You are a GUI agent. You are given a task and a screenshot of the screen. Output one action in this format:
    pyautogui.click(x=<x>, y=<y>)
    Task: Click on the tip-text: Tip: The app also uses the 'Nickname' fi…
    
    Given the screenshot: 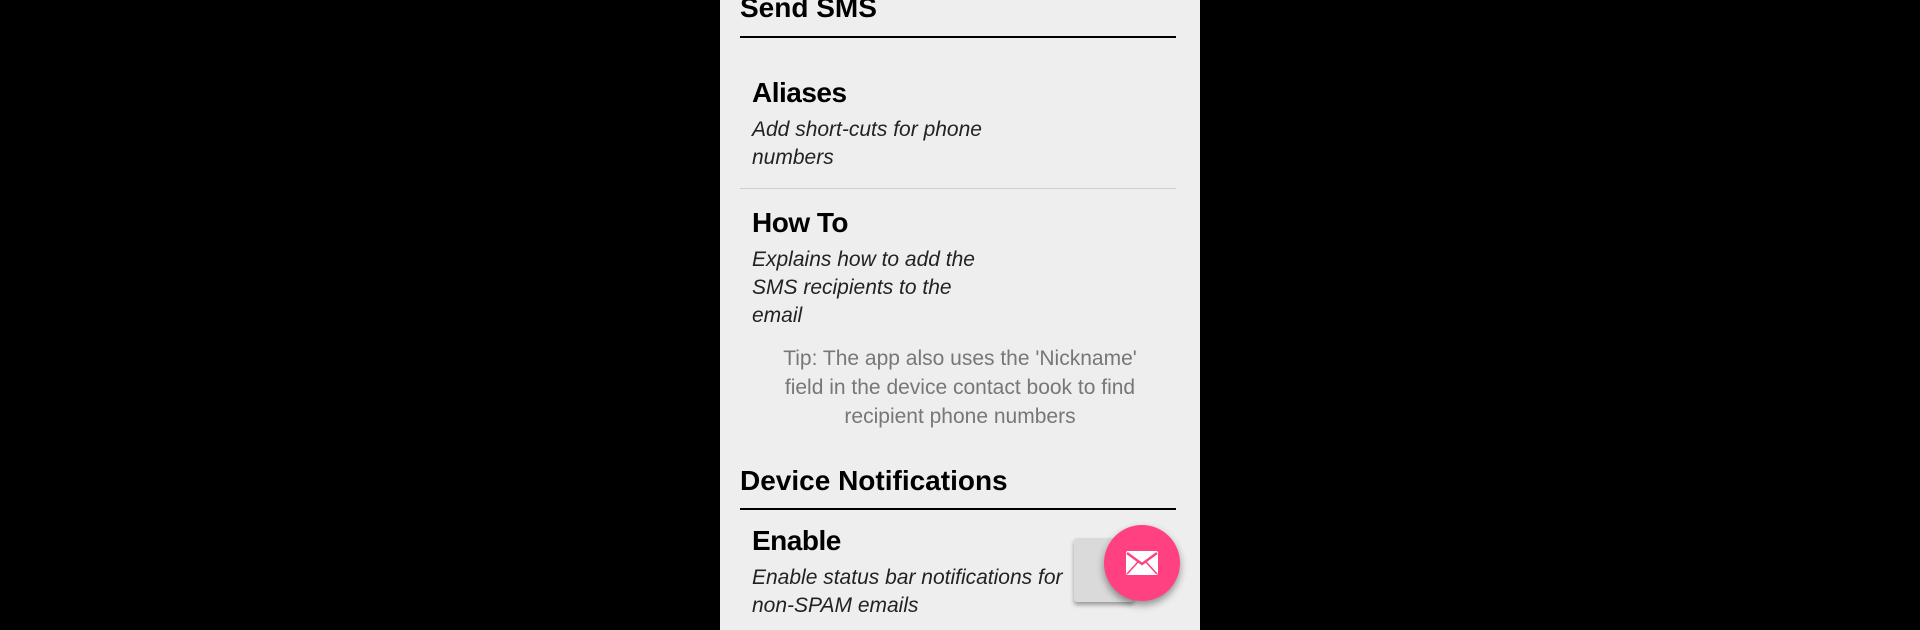 What is the action you would take?
    pyautogui.click(x=960, y=387)
    